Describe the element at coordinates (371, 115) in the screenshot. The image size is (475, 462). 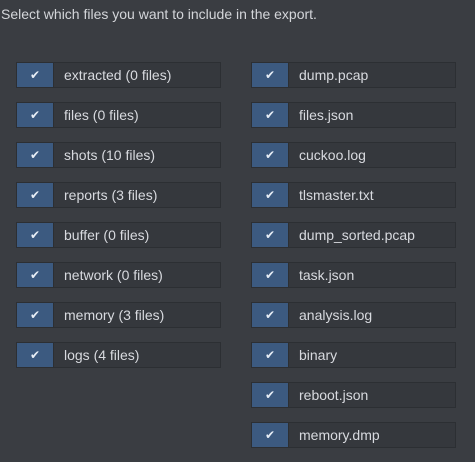
I see `export-option-label: files.json` at that location.